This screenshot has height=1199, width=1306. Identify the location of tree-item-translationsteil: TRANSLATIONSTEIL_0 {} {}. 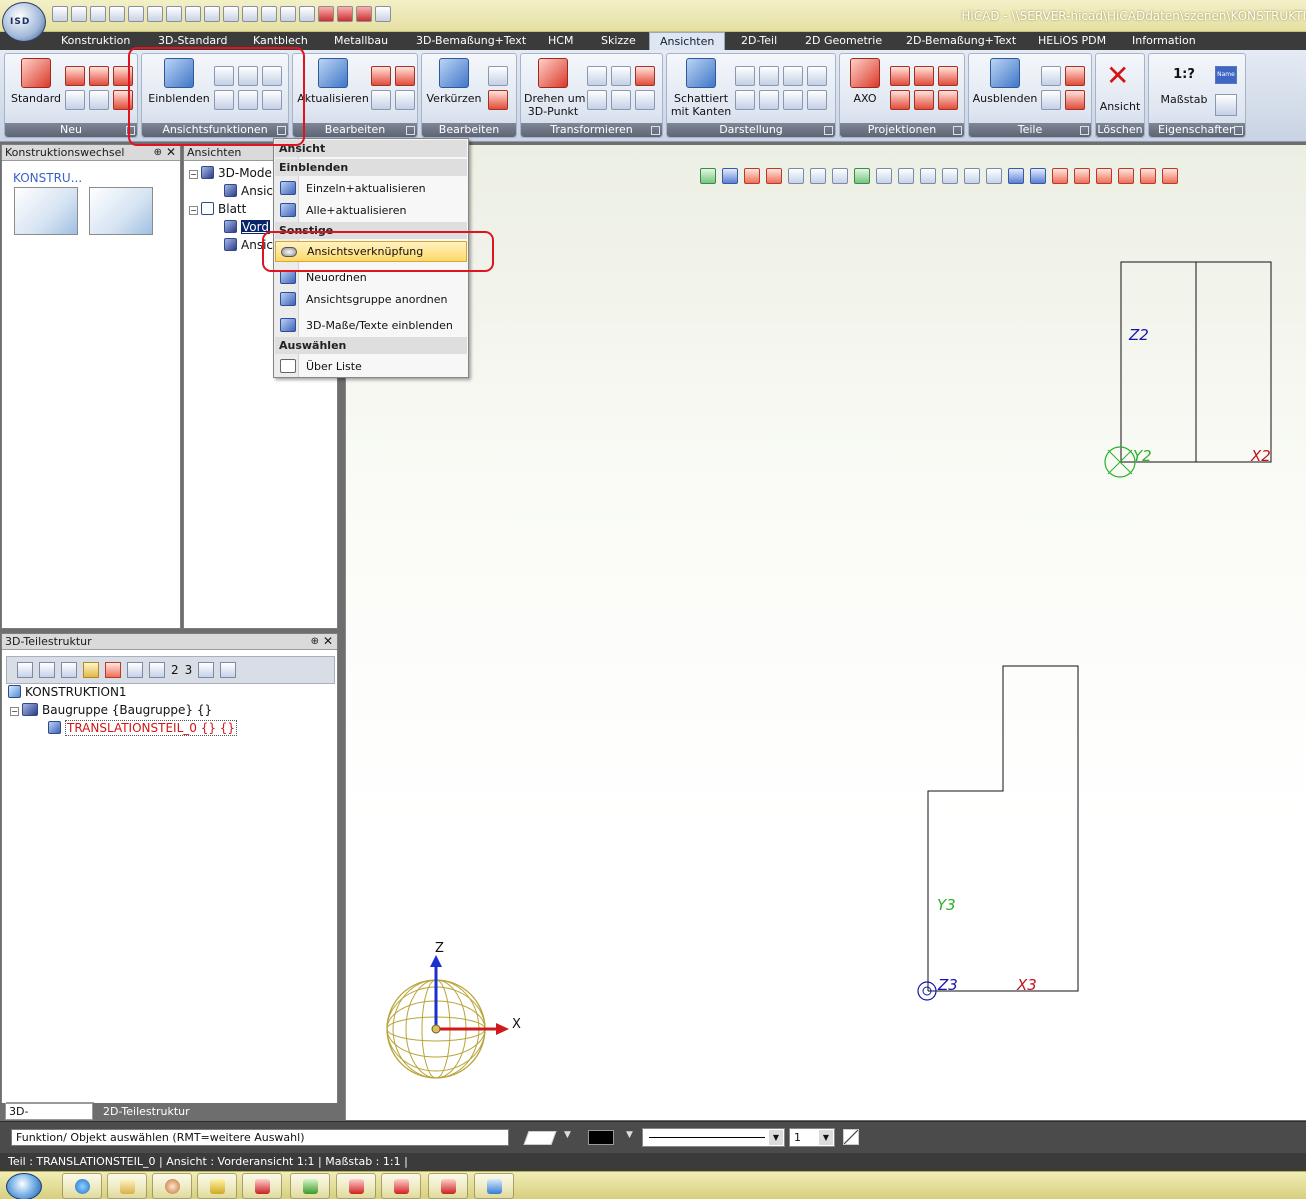
(143, 728).